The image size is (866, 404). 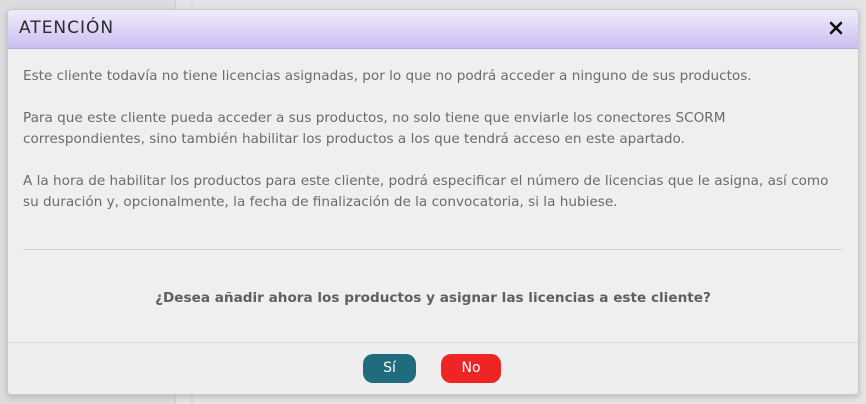 What do you see at coordinates (433, 368) in the screenshot?
I see `dialog-footer: Sí No` at bounding box center [433, 368].